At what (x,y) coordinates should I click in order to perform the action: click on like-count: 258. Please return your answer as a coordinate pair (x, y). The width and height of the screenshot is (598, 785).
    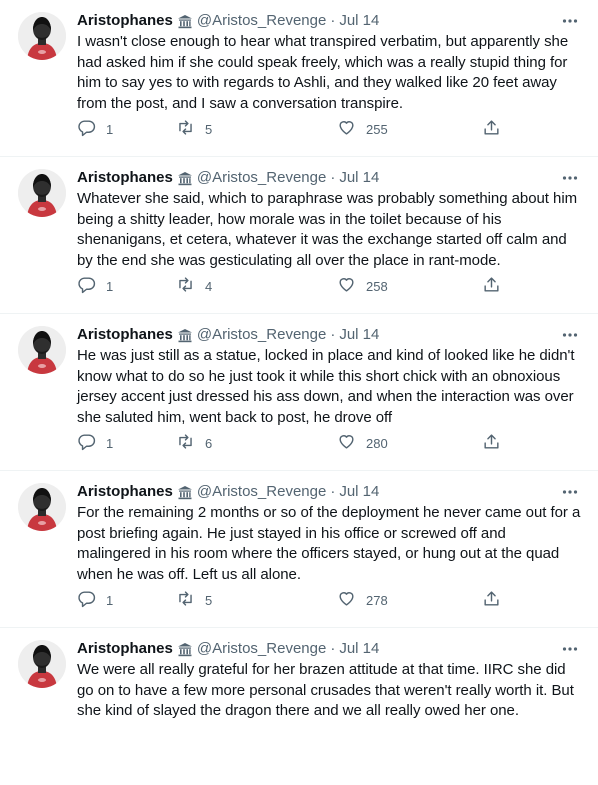
    Looking at the image, I should click on (377, 286).